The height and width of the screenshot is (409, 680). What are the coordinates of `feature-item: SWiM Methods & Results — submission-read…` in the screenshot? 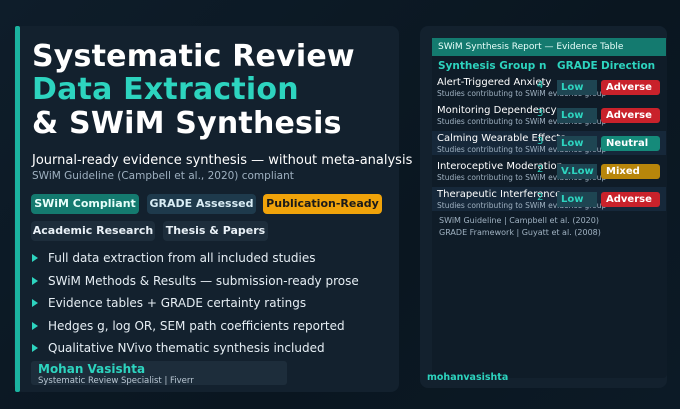 It's located at (195, 281).